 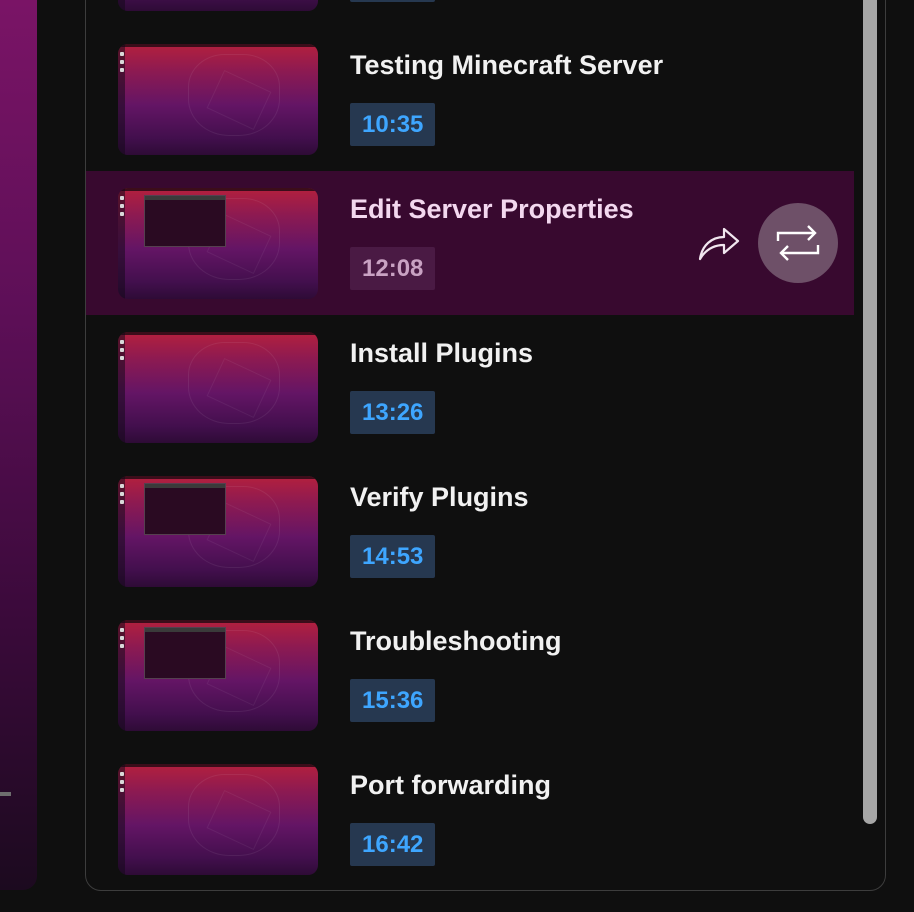 What do you see at coordinates (470, 243) in the screenshot?
I see `chapter-item-active: Edit Server Properties 12:08` at bounding box center [470, 243].